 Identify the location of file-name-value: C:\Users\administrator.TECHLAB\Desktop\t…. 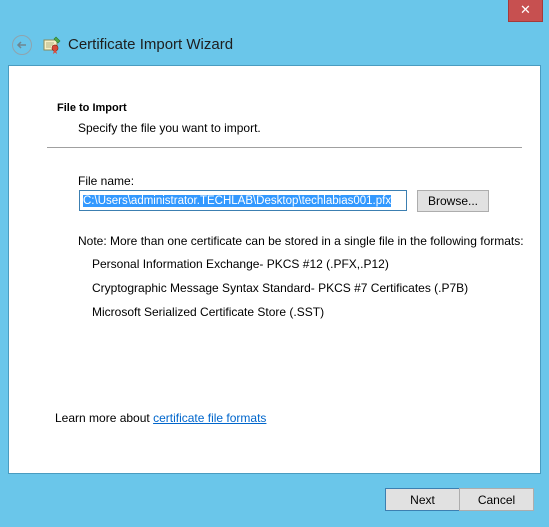
(237, 201).